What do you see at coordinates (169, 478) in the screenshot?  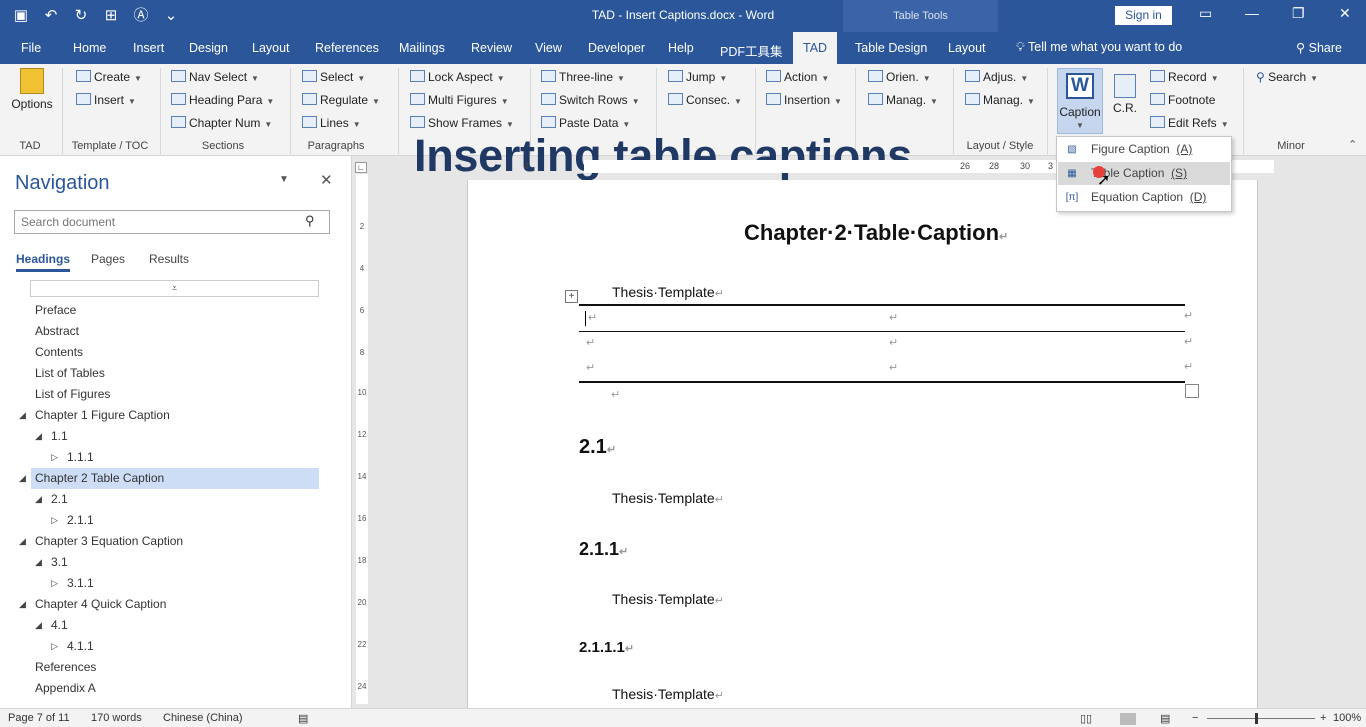 I see `tree-item-chapter-2: ◢ Chapter 2 Table Caption` at bounding box center [169, 478].